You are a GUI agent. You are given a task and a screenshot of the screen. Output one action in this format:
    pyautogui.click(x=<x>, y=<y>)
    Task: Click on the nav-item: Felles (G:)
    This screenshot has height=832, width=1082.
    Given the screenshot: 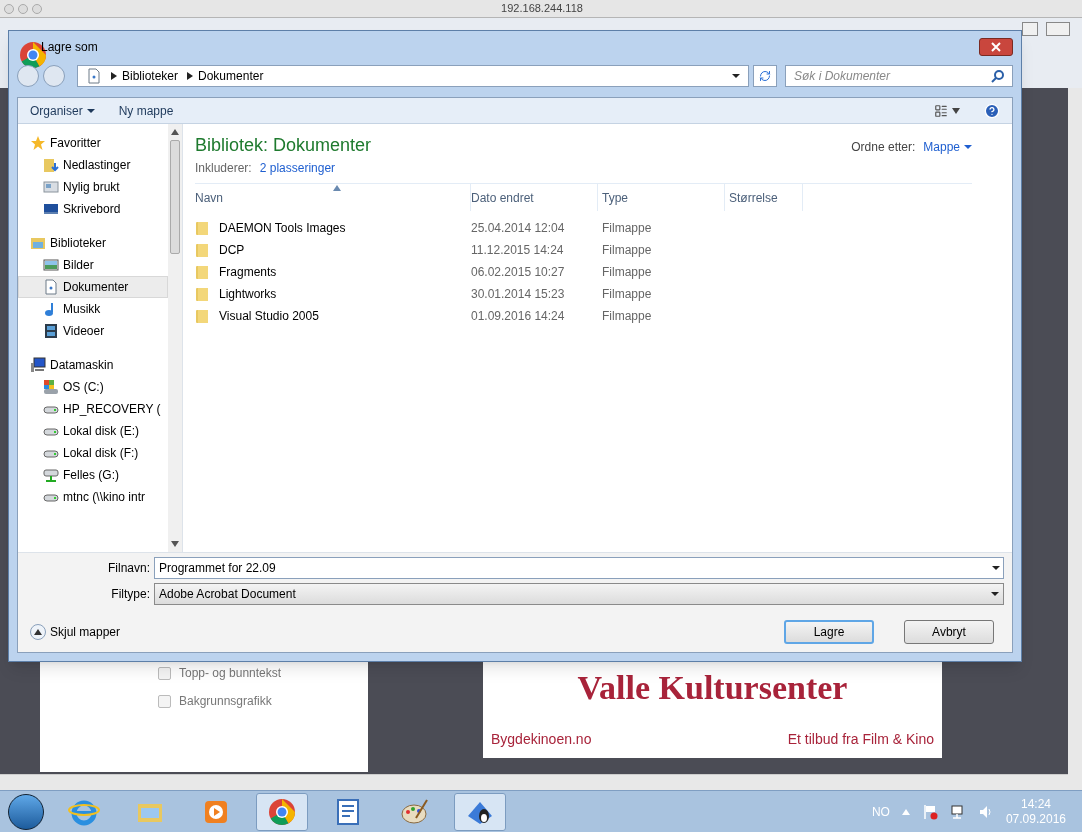 What is the action you would take?
    pyautogui.click(x=93, y=475)
    